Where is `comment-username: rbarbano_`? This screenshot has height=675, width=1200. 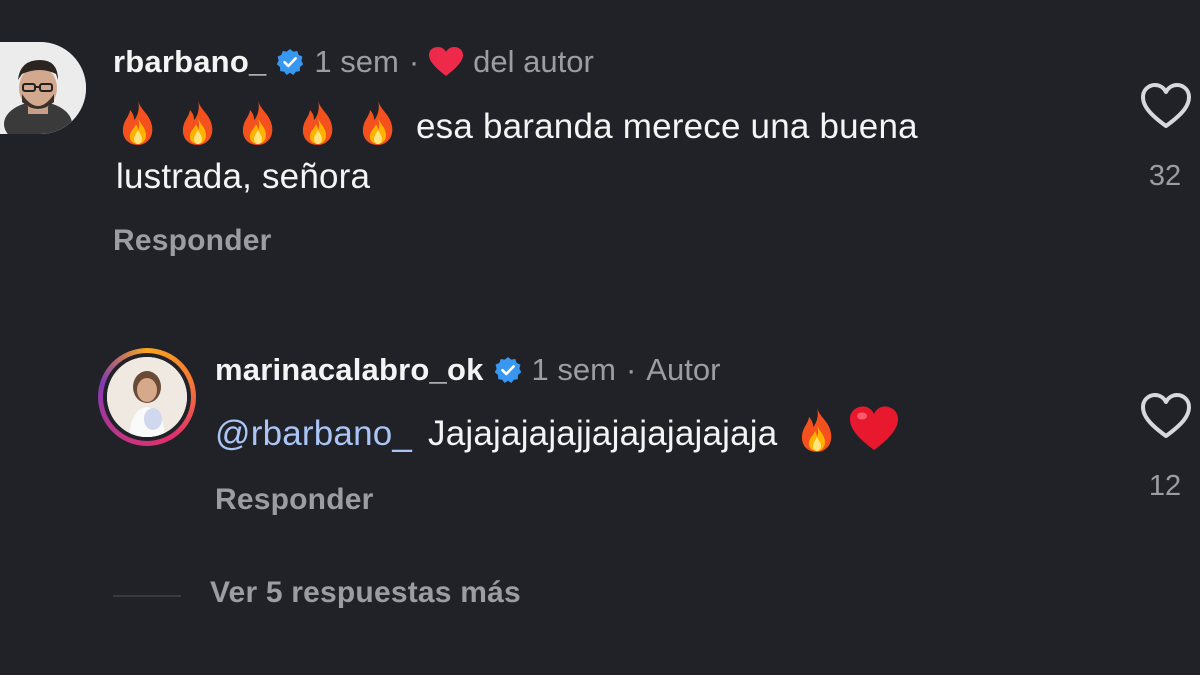 comment-username: rbarbano_ is located at coordinates (189, 62).